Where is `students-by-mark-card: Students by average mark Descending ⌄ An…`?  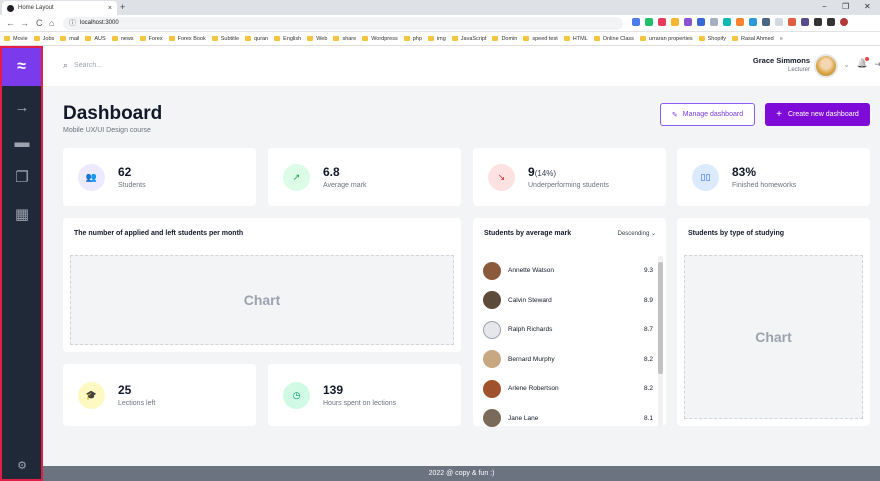
students-by-mark-card: Students by average mark Descending ⌄ An… is located at coordinates (569, 323).